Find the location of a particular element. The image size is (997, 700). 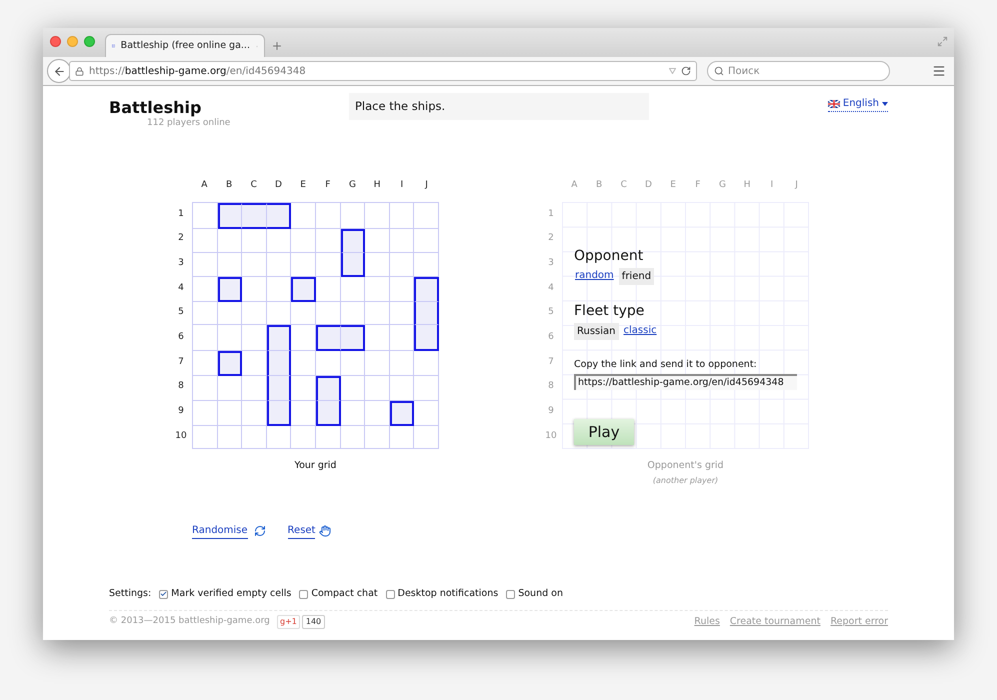

new-tab-icon is located at coordinates (277, 46).